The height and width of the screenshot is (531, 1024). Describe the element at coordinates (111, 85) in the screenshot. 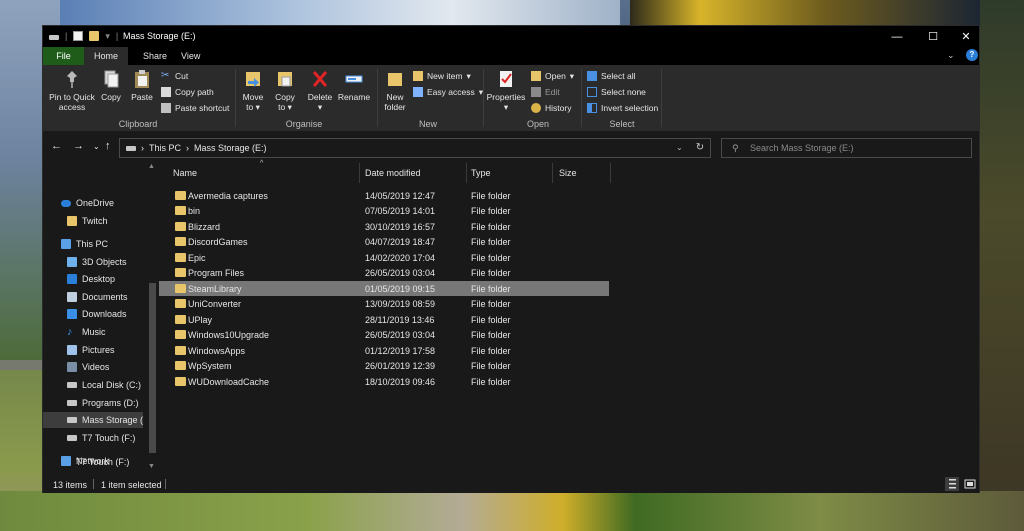

I see `copy-button: Copy` at that location.